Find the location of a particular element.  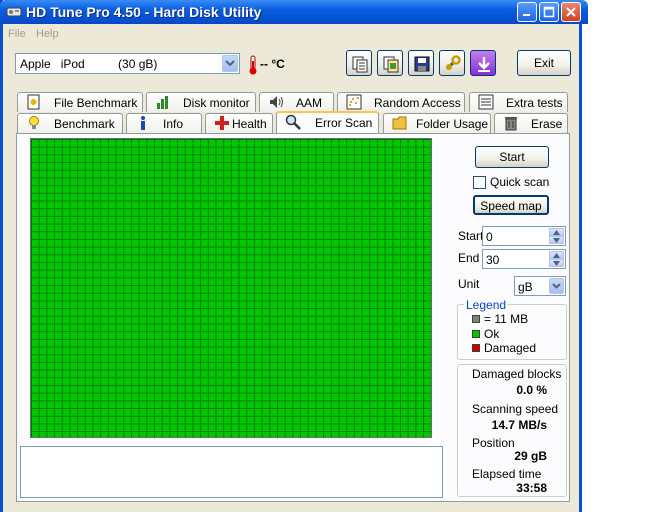

minimize-icon is located at coordinates (526, 15).